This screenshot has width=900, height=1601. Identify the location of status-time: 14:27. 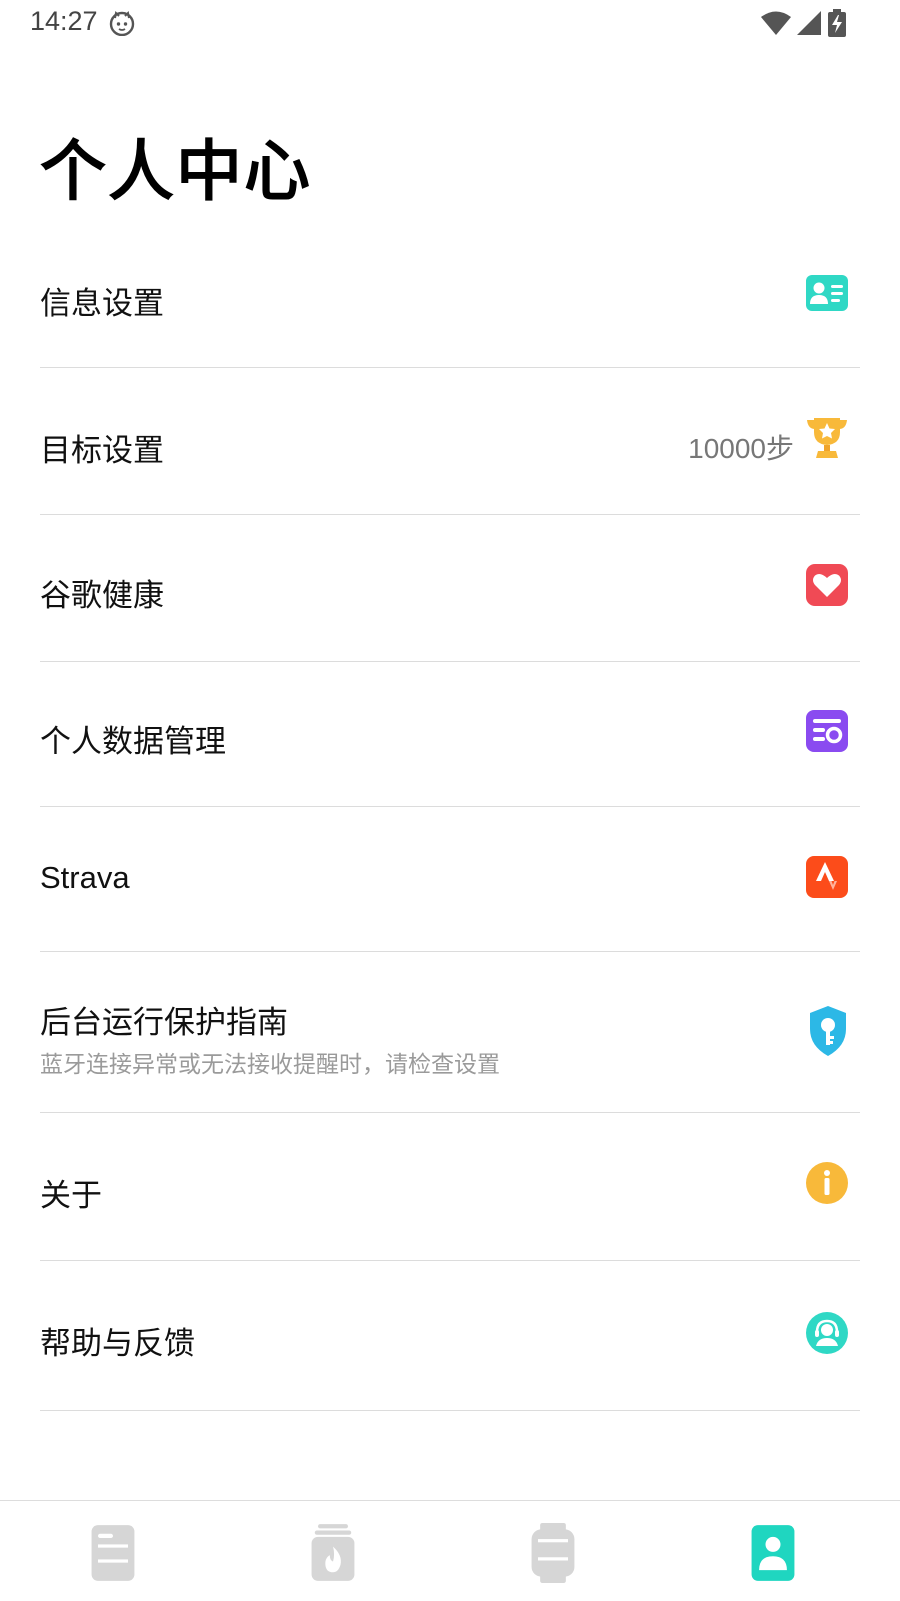
(64, 21).